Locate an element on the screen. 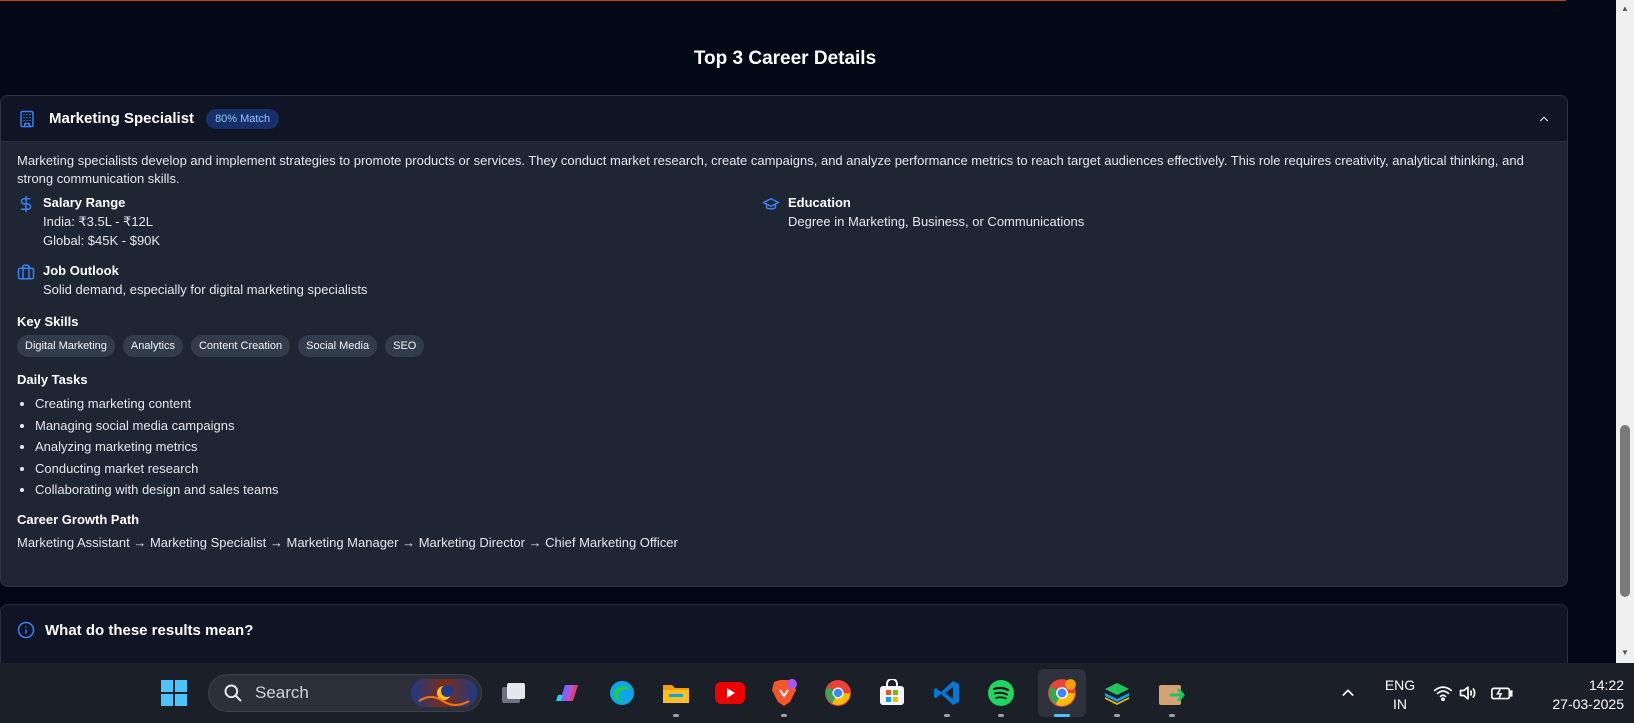 The height and width of the screenshot is (723, 1634). scroll-up-arrow-icon: ▲ is located at coordinates (1625, 8).